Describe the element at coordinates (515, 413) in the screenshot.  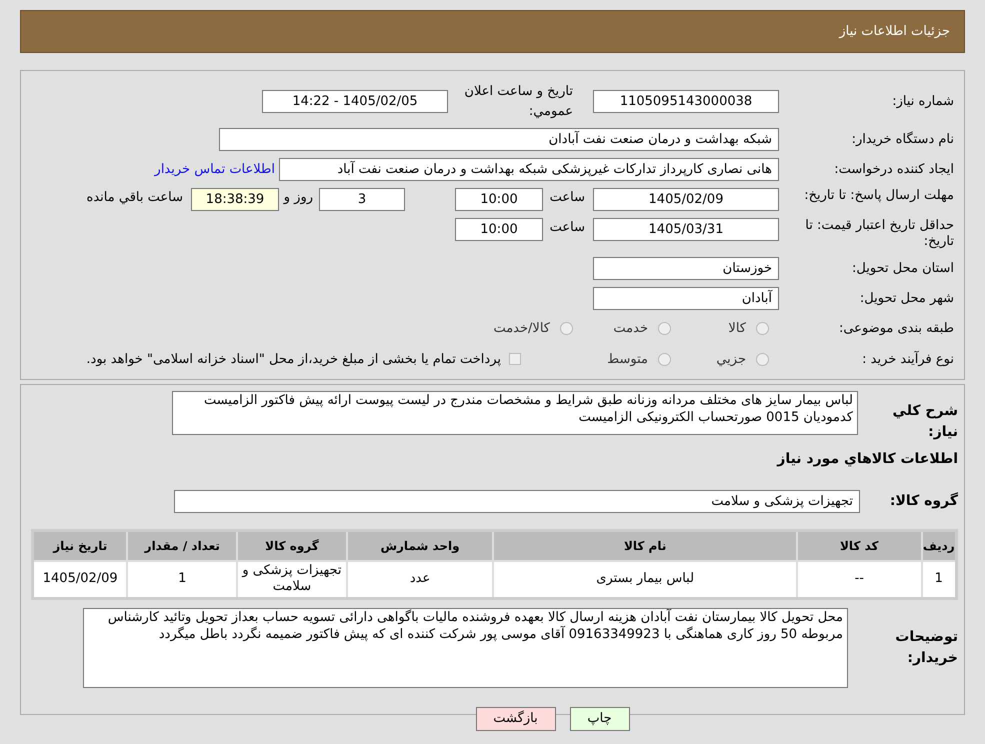
I see `description-field: لباس بیمار سایز های مختلف مردانه وزنانه طبق شرایط و مشخصات مندرج در لیست پیوست ارائه پیش فاکتور الزامیست کدمودیان 0015 صورتحساب الکترونیکی الزامیست` at that location.